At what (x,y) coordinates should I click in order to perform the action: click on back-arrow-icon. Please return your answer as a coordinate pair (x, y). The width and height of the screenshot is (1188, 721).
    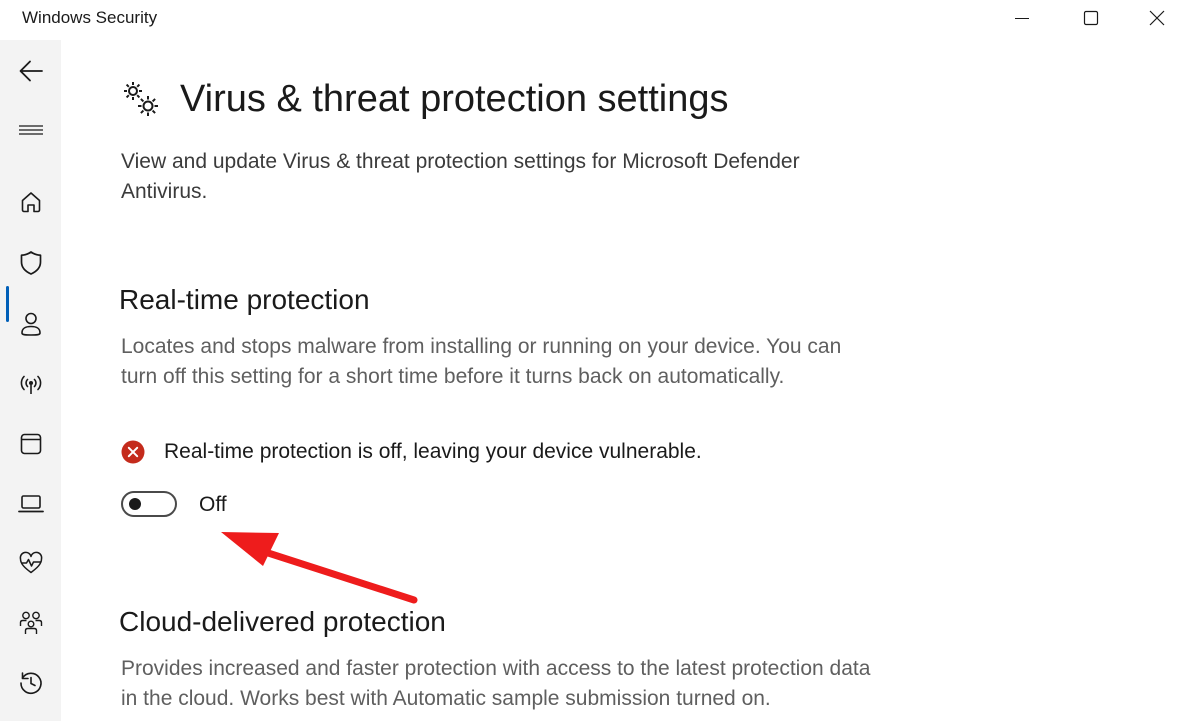
    Looking at the image, I should click on (31, 71).